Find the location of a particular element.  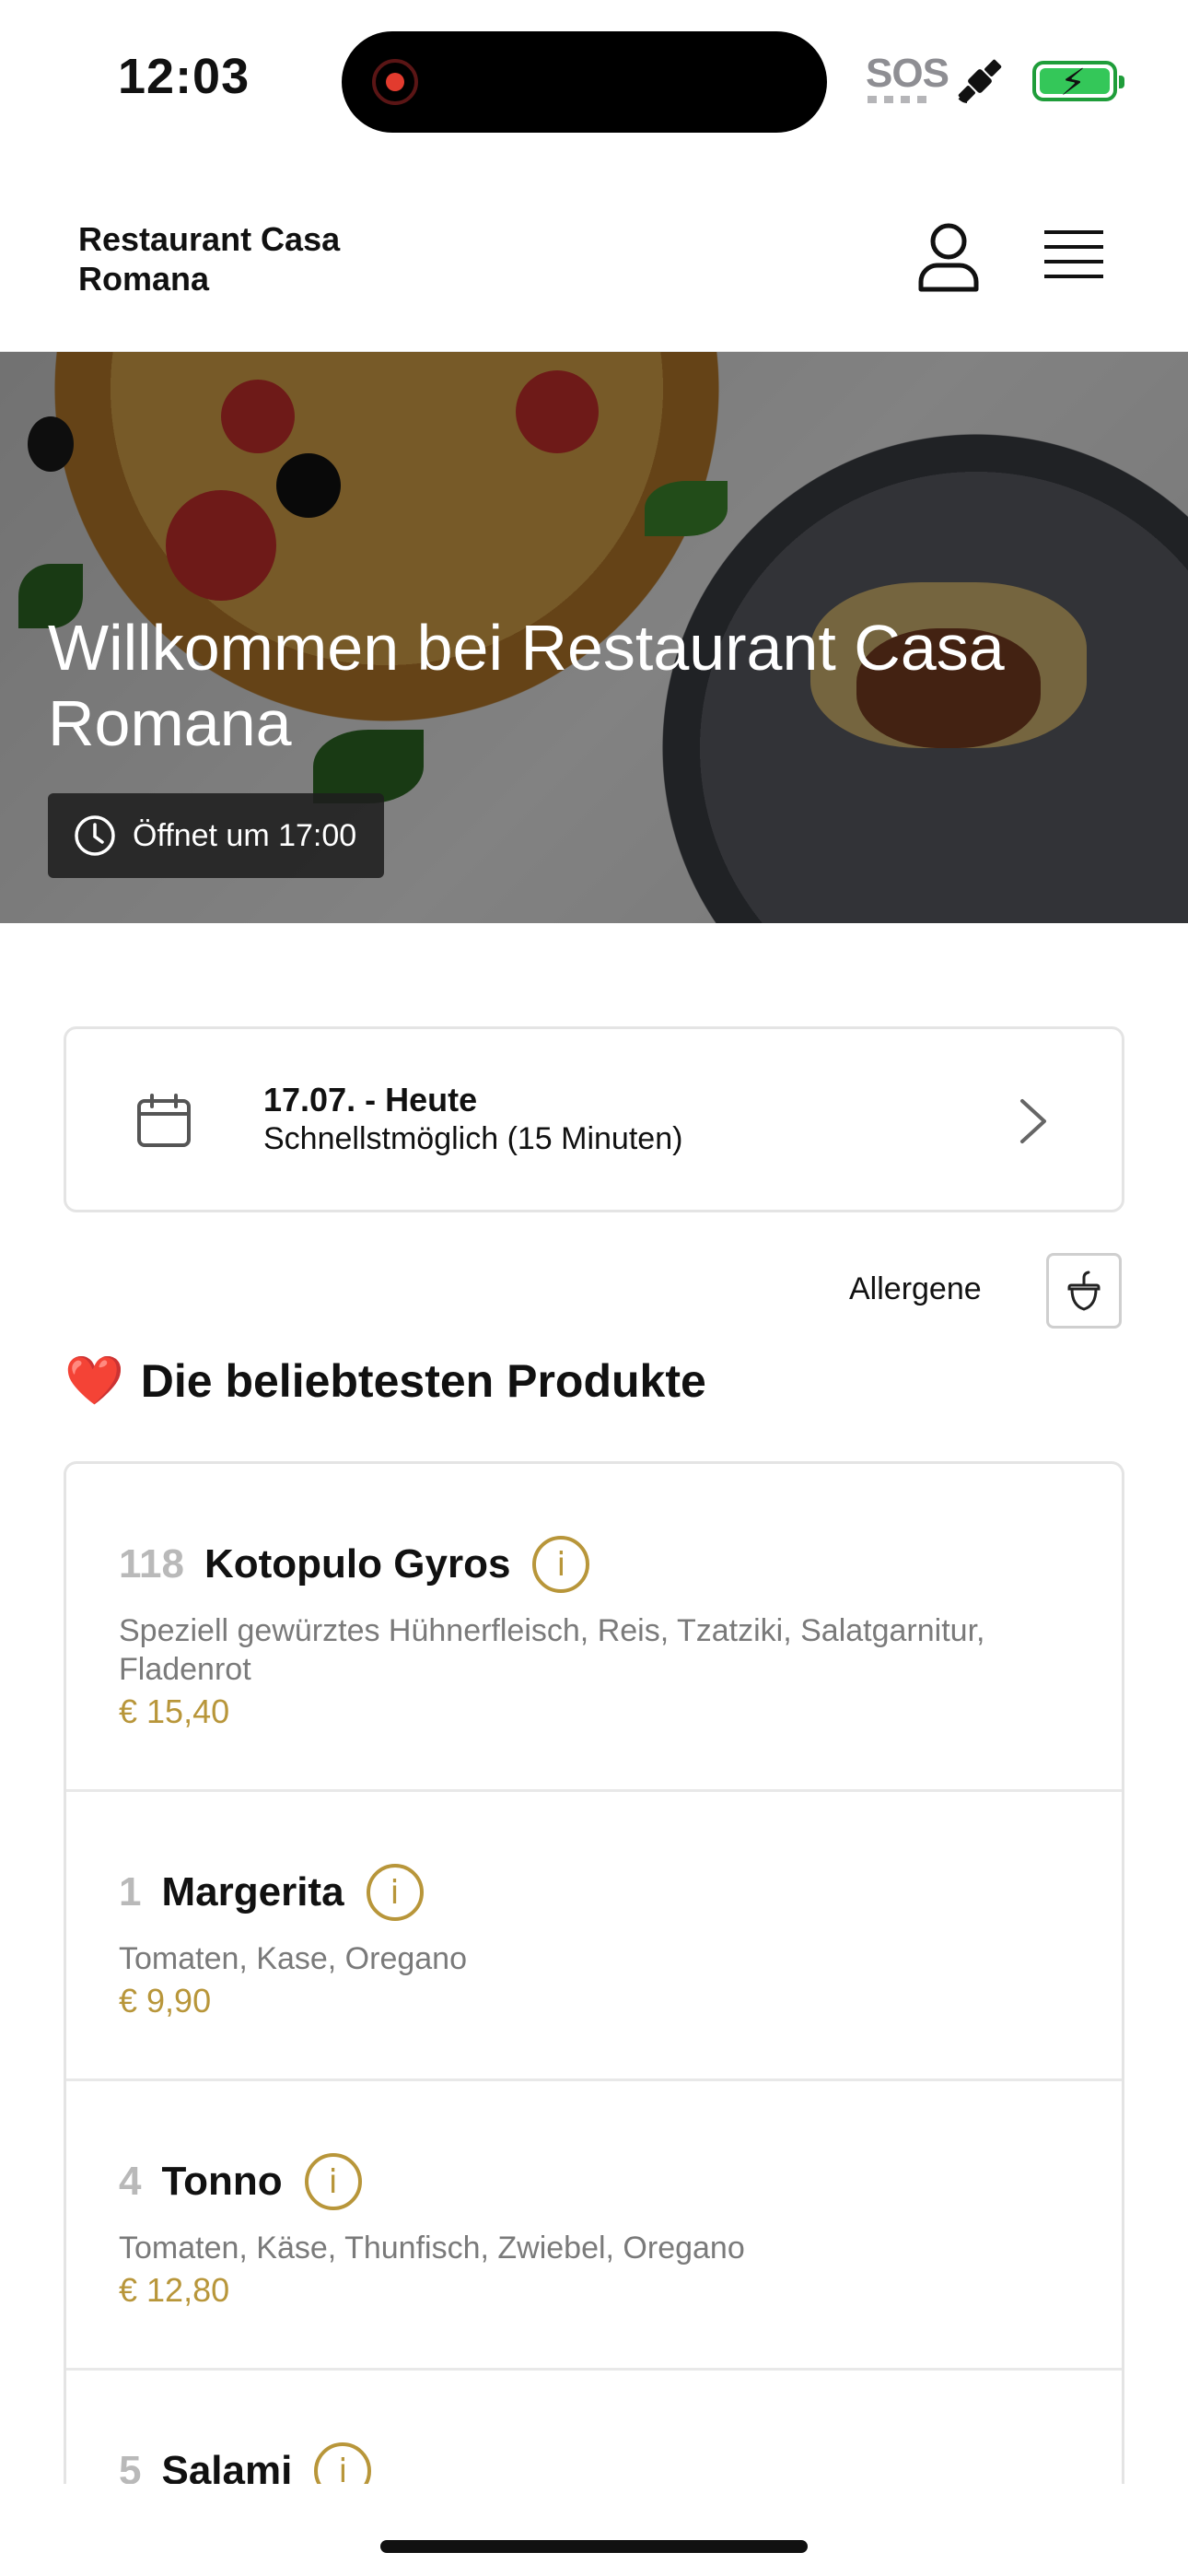

sos-label: SOS is located at coordinates (907, 73).